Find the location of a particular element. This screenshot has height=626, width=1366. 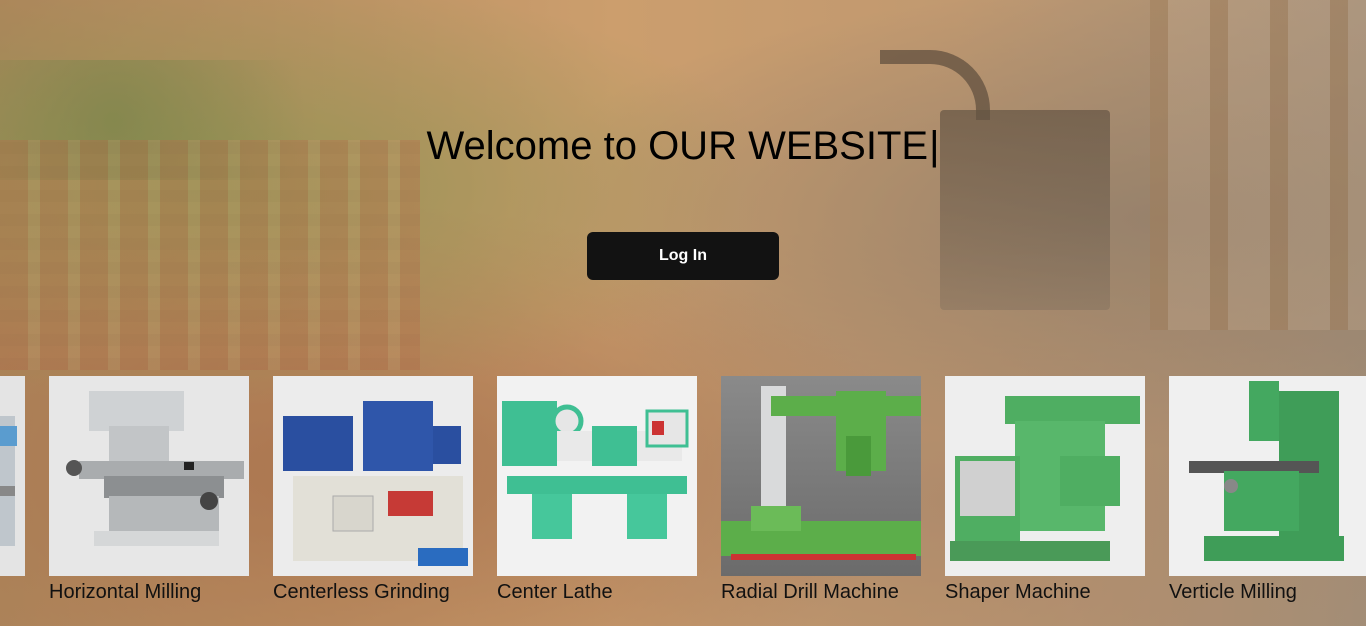

shaper-machine-image is located at coordinates (1045, 476).